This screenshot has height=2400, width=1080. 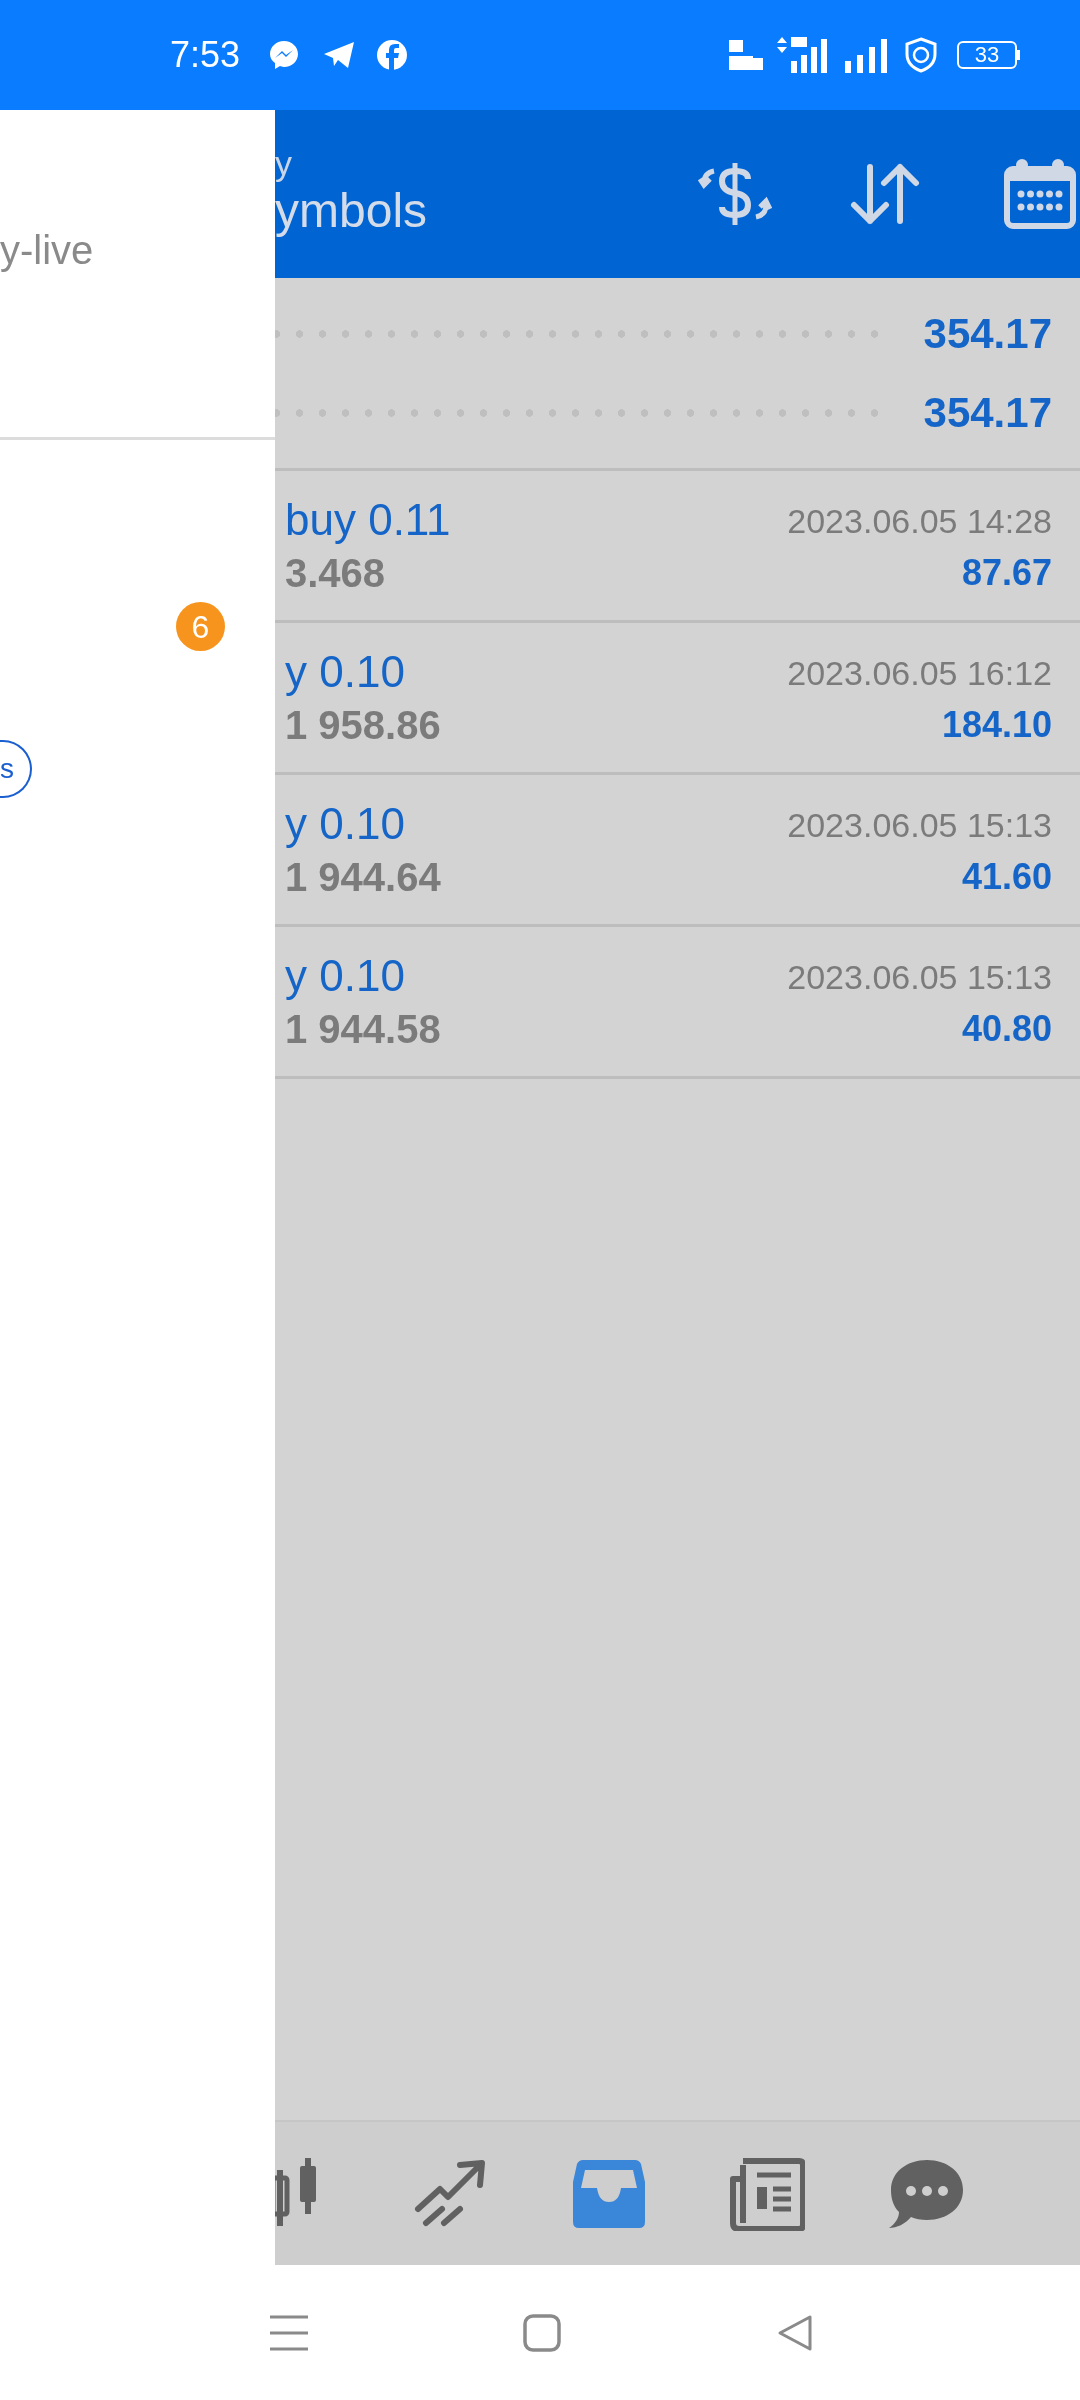 What do you see at coordinates (284, 163) in the screenshot?
I see `toolbar-title: y` at bounding box center [284, 163].